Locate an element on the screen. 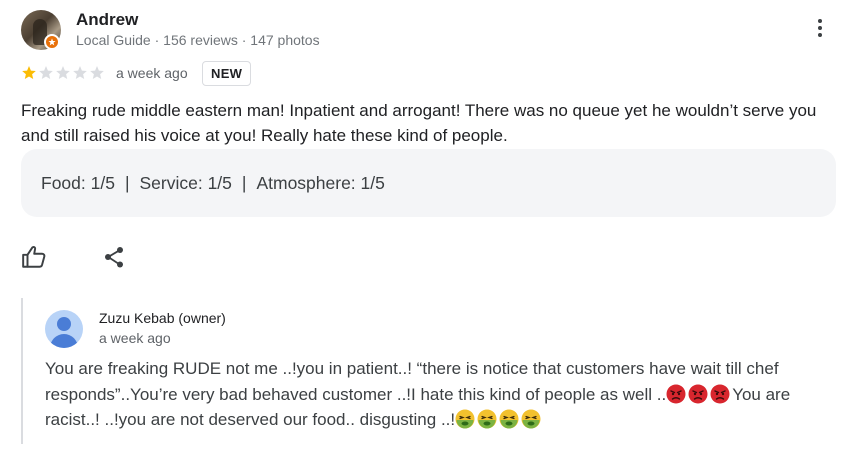  thumbs-up-icon is located at coordinates (34, 257).